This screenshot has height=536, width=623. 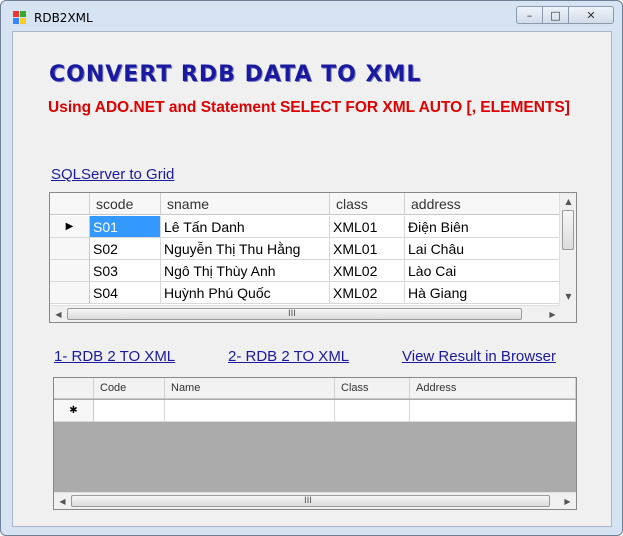 I want to click on title-bar: RDB2XML – □ ✕, so click(x=311, y=16).